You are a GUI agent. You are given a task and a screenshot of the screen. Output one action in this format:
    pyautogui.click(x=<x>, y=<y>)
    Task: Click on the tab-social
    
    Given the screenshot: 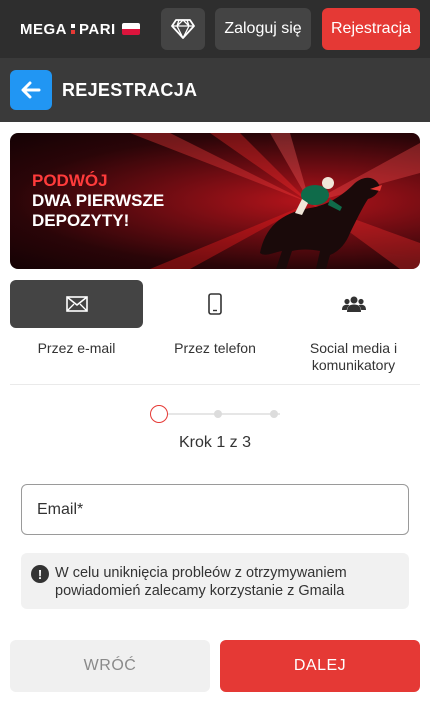 What is the action you would take?
    pyautogui.click(x=353, y=304)
    